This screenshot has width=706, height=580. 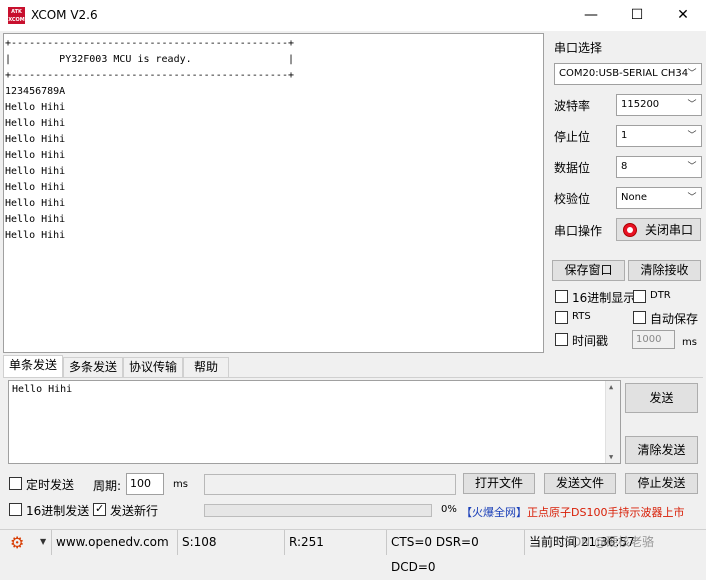 I want to click on auto-save-checkbox, so click(x=639, y=317).